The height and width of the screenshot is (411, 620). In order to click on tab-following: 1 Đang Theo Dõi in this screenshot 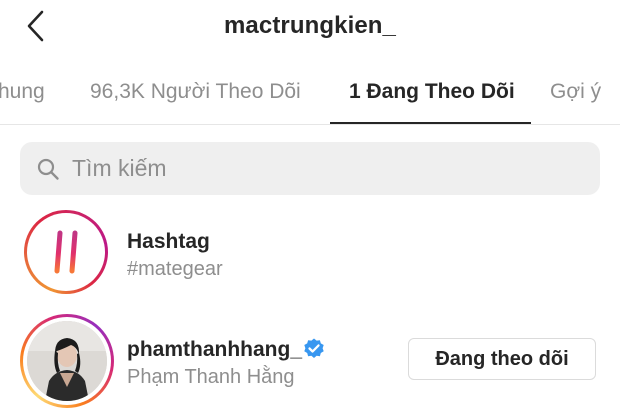, I will do `click(432, 92)`.